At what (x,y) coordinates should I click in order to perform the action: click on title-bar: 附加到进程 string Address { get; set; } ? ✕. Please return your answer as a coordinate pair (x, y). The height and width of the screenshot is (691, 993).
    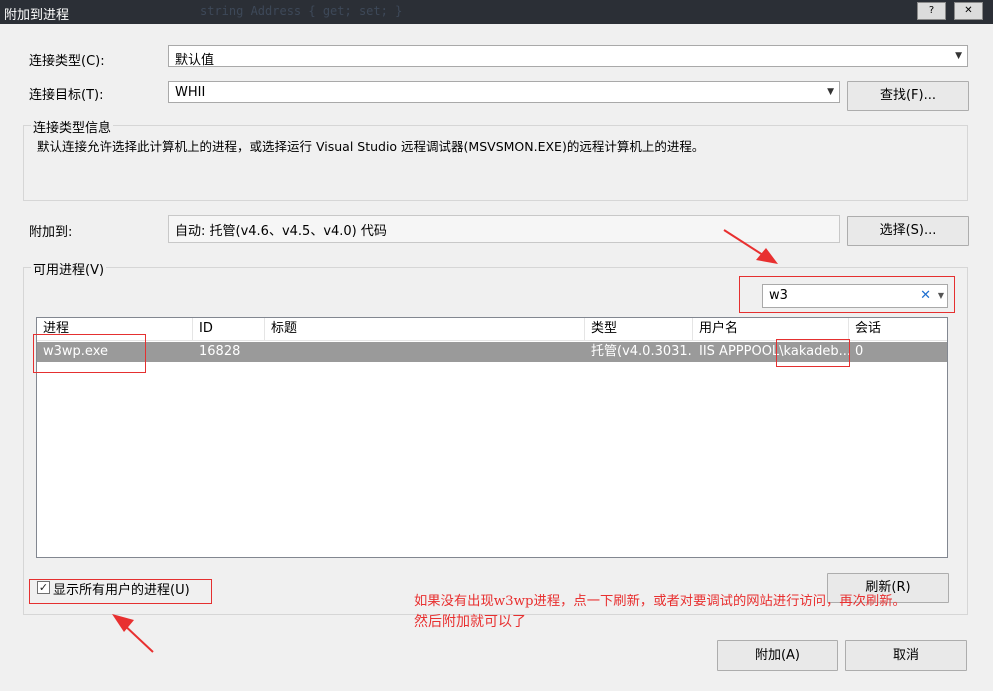
    Looking at the image, I should click on (496, 12).